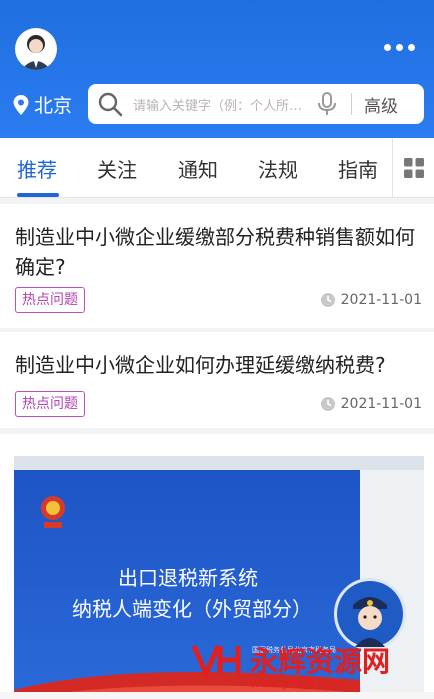 The image size is (434, 699). I want to click on list-item: 制造业中小微企业如何办理延缓缴纳税费? 热点问题 2021-11-01, so click(217, 380).